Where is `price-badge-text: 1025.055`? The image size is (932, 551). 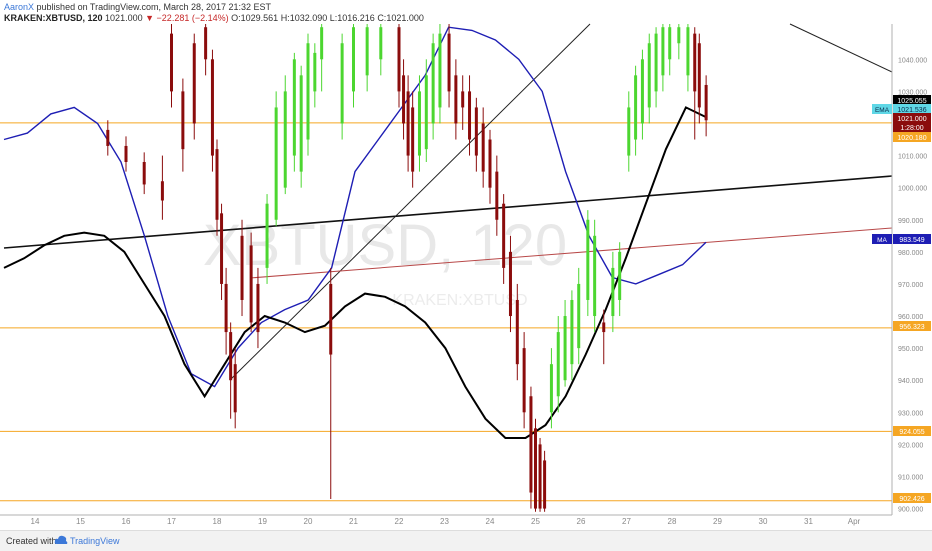 price-badge-text: 1025.055 is located at coordinates (911, 101).